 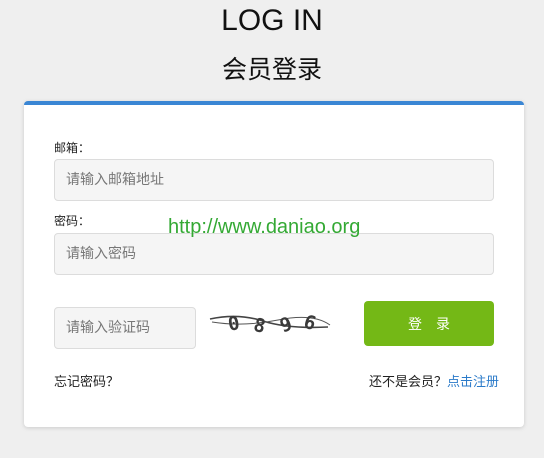 I want to click on page-title-en: LOG IN, so click(x=272, y=20).